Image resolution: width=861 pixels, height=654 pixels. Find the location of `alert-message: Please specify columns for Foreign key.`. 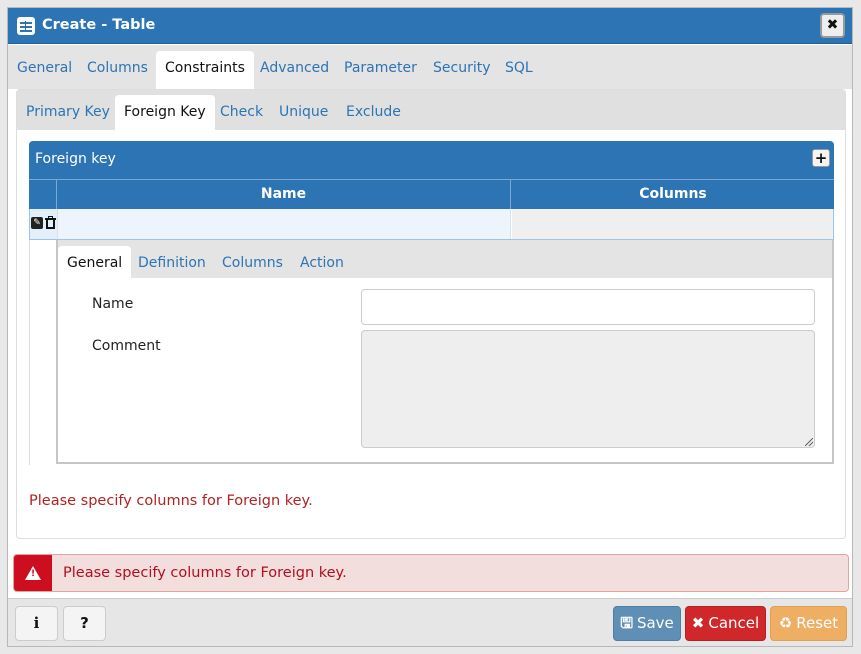

alert-message: Please specify columns for Foreign key. is located at coordinates (205, 573).